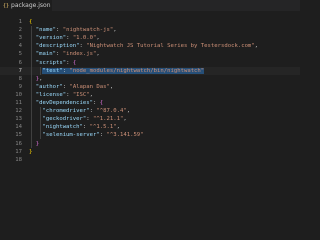  What do you see at coordinates (150, 30) in the screenshot?
I see `code-line: 2 "name": "nightwatch-js",` at bounding box center [150, 30].